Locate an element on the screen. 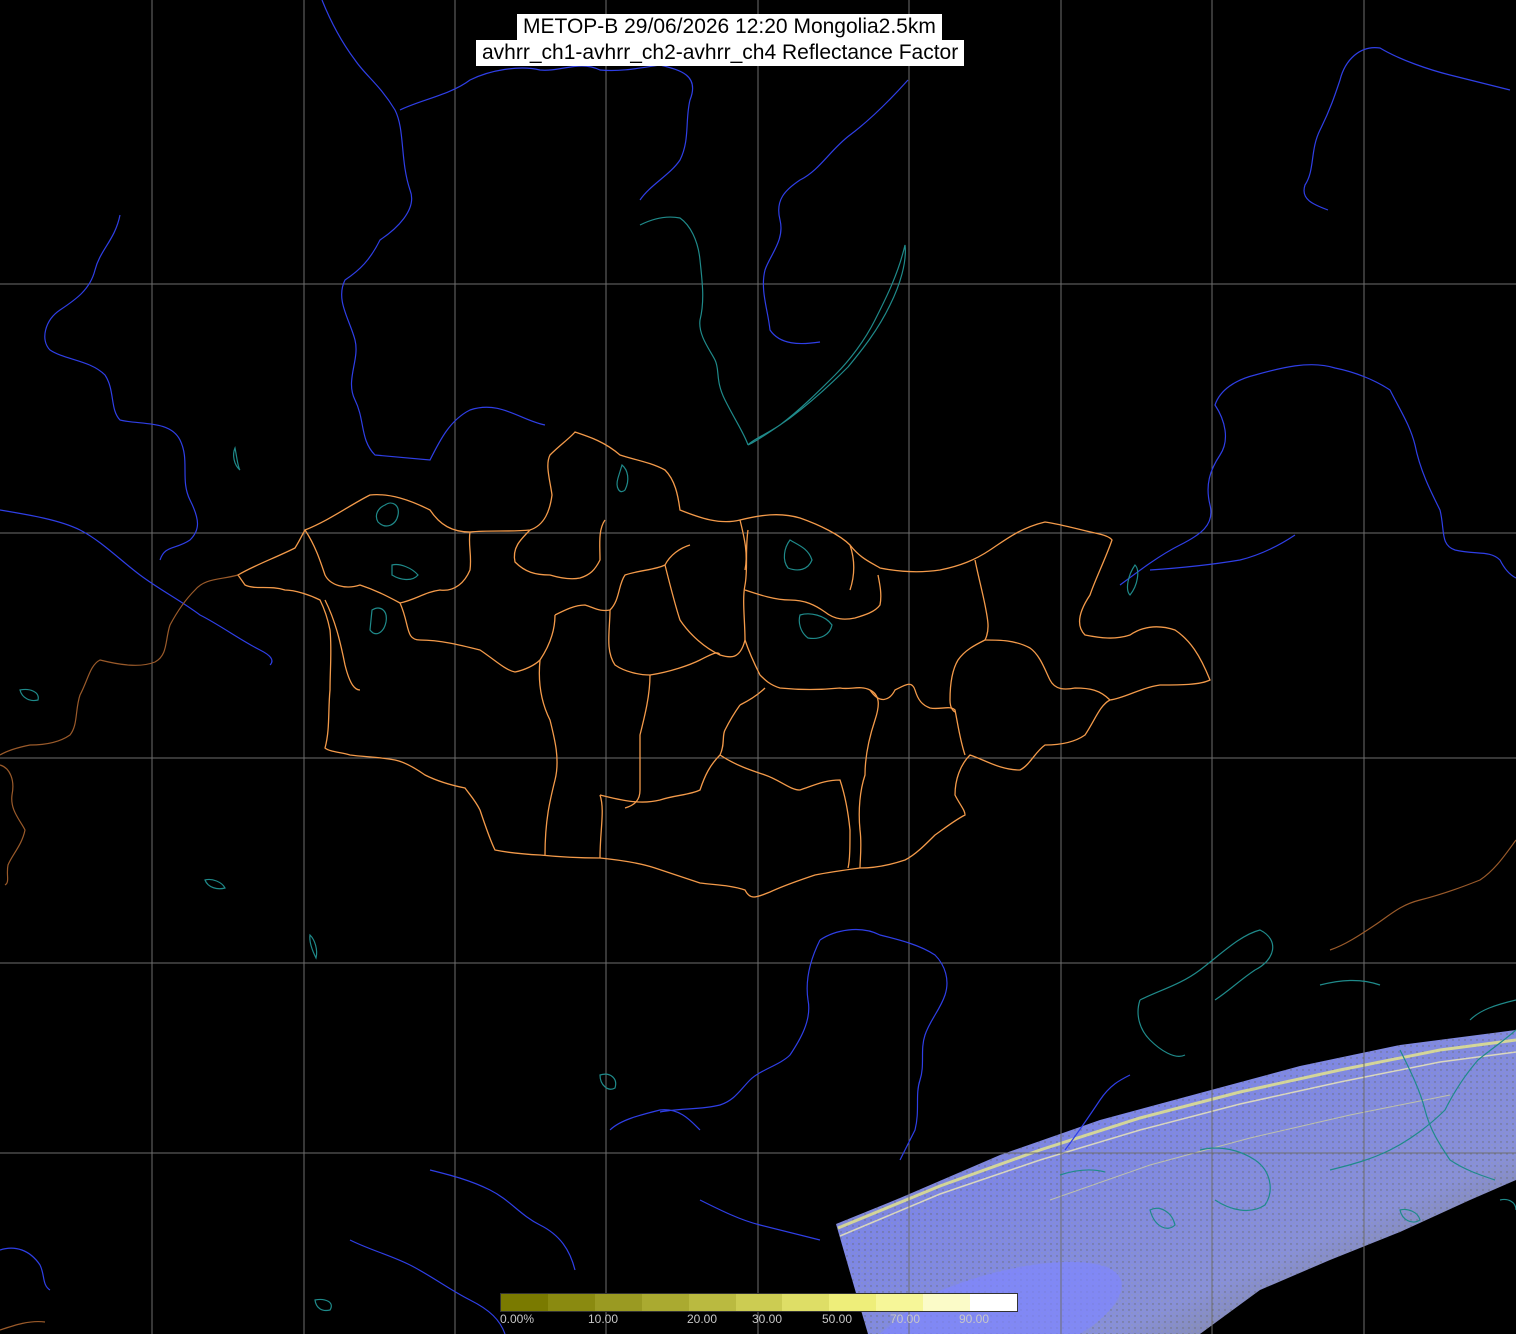 The image size is (1516, 1334). satellite-swath is located at coordinates (1176, 1182).